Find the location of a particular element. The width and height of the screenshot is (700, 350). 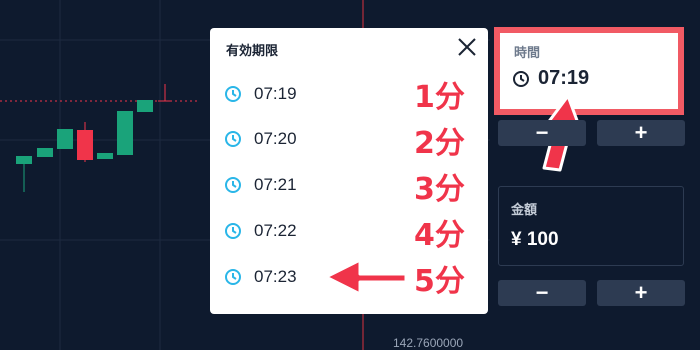

expiry-option: 07:20 is located at coordinates (284, 139).